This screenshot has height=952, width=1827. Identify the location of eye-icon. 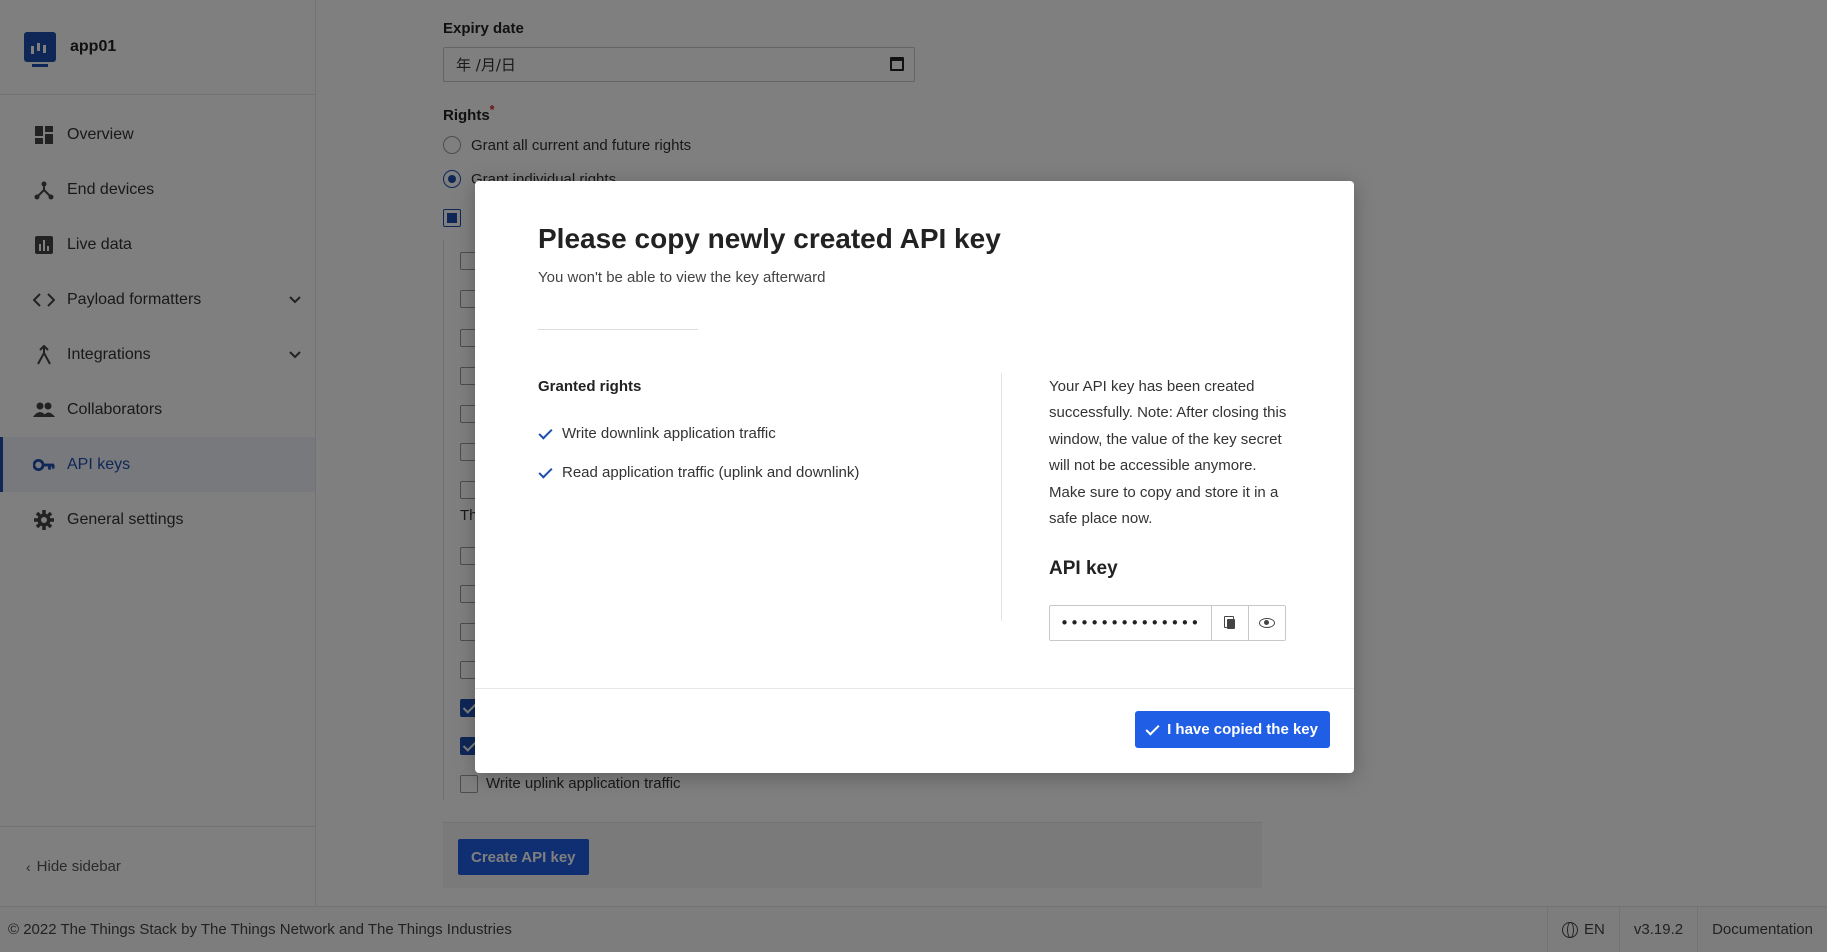
(1267, 623).